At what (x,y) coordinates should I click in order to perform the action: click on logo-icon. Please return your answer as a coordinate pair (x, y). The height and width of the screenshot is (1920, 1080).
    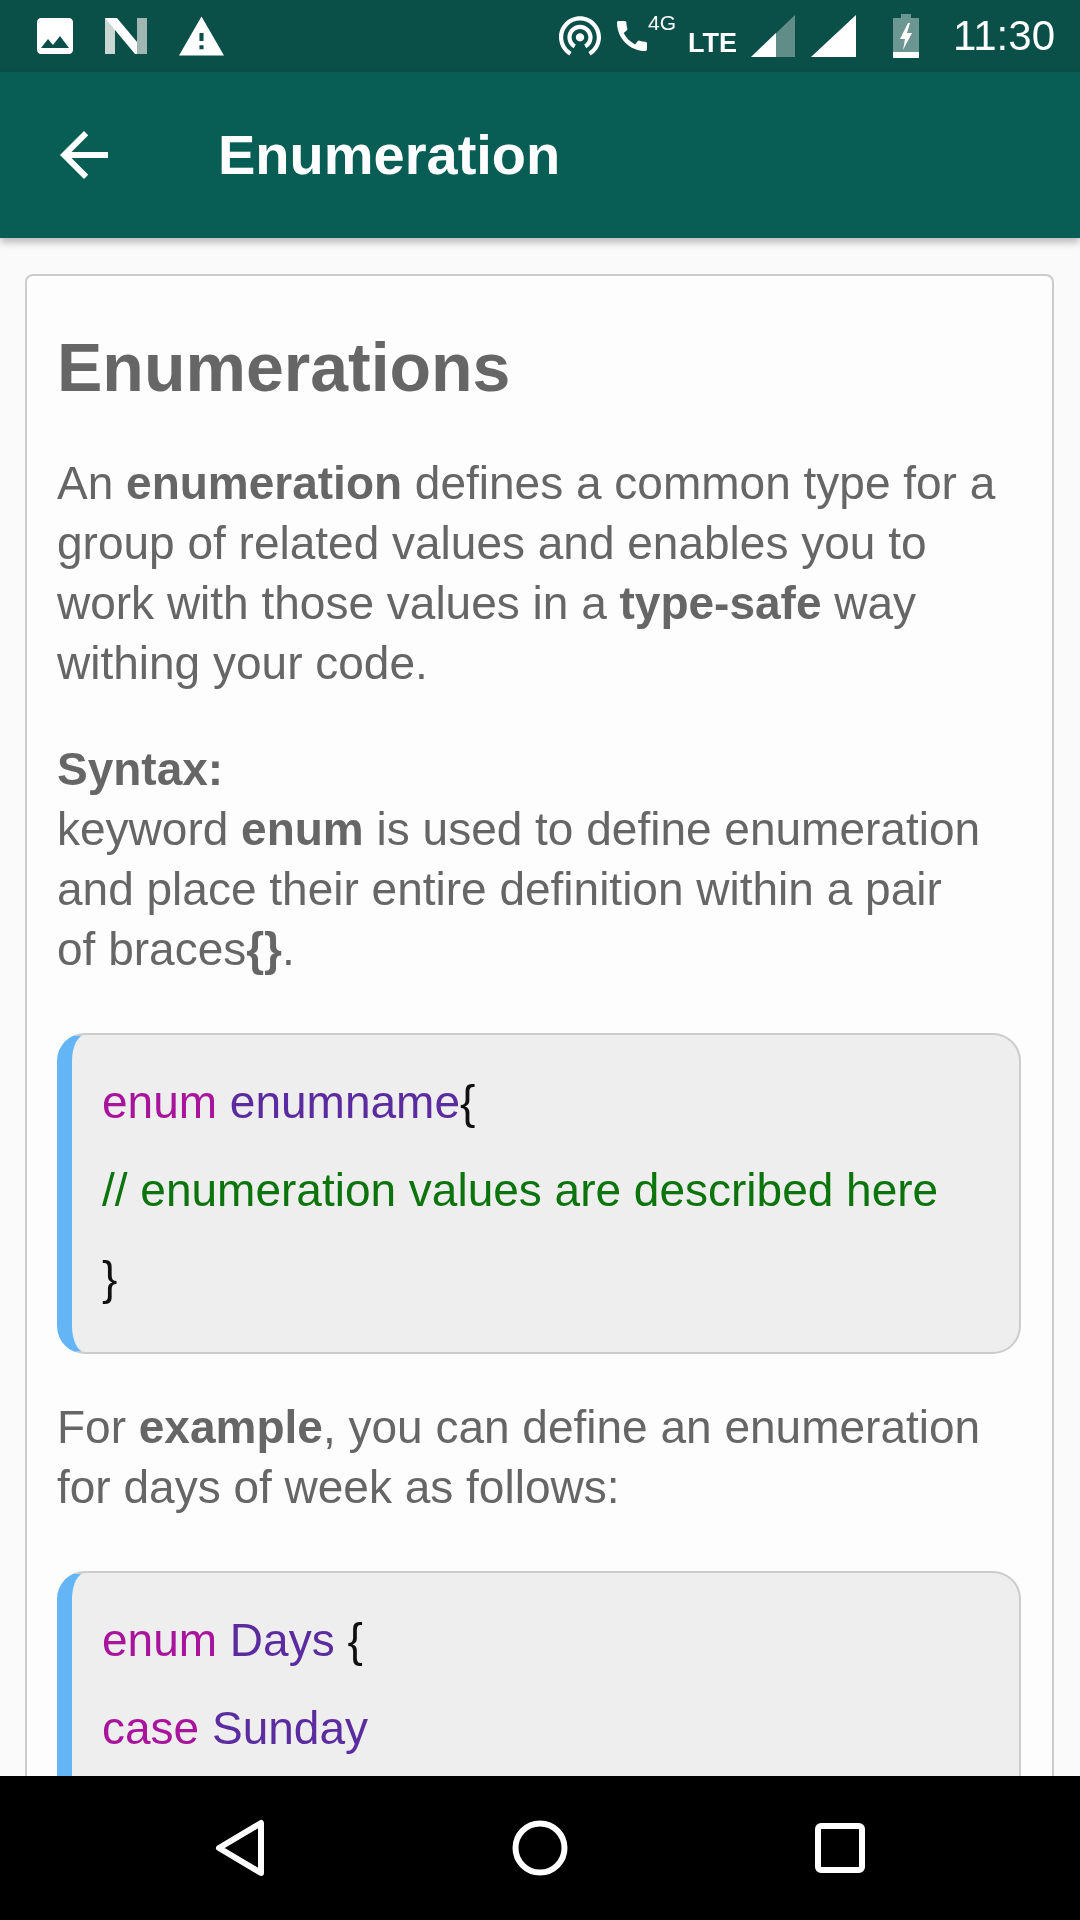
    Looking at the image, I should click on (126, 36).